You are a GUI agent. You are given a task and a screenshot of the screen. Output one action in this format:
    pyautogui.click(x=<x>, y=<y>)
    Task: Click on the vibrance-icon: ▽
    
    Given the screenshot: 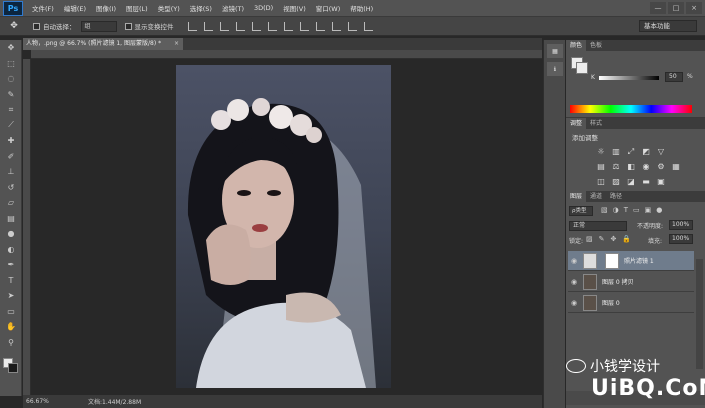 What is the action you would take?
    pyautogui.click(x=661, y=151)
    